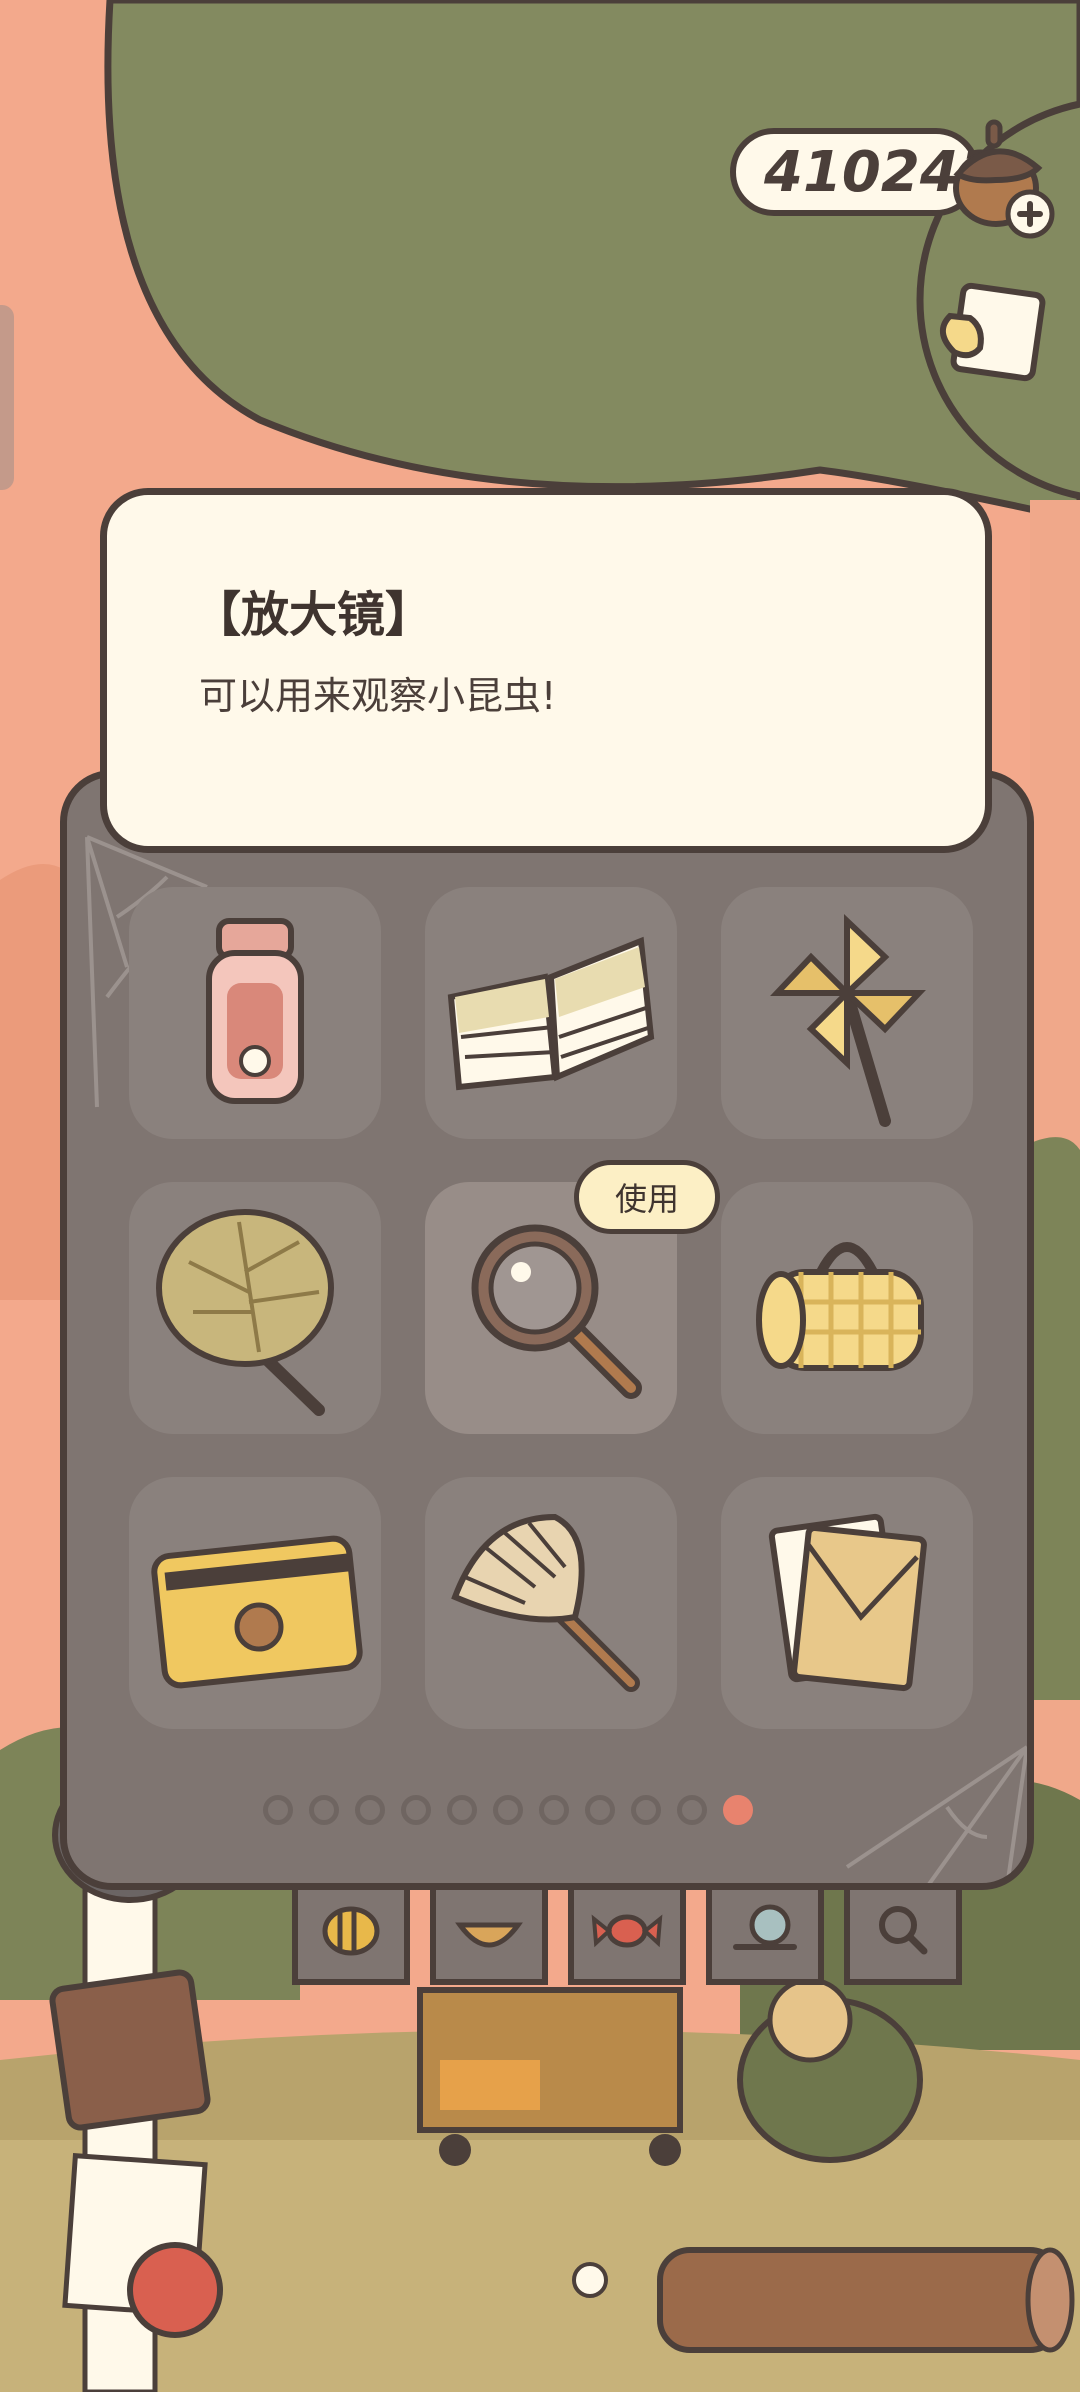 The width and height of the screenshot is (1080, 2392). Describe the element at coordinates (257, 1612) in the screenshot. I see `card-icon` at that location.